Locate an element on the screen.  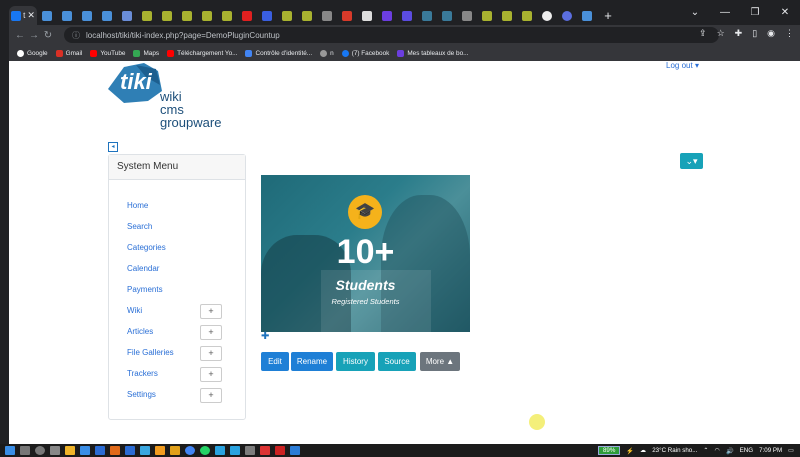
menu-item-home: Home is located at coordinates (137, 205).